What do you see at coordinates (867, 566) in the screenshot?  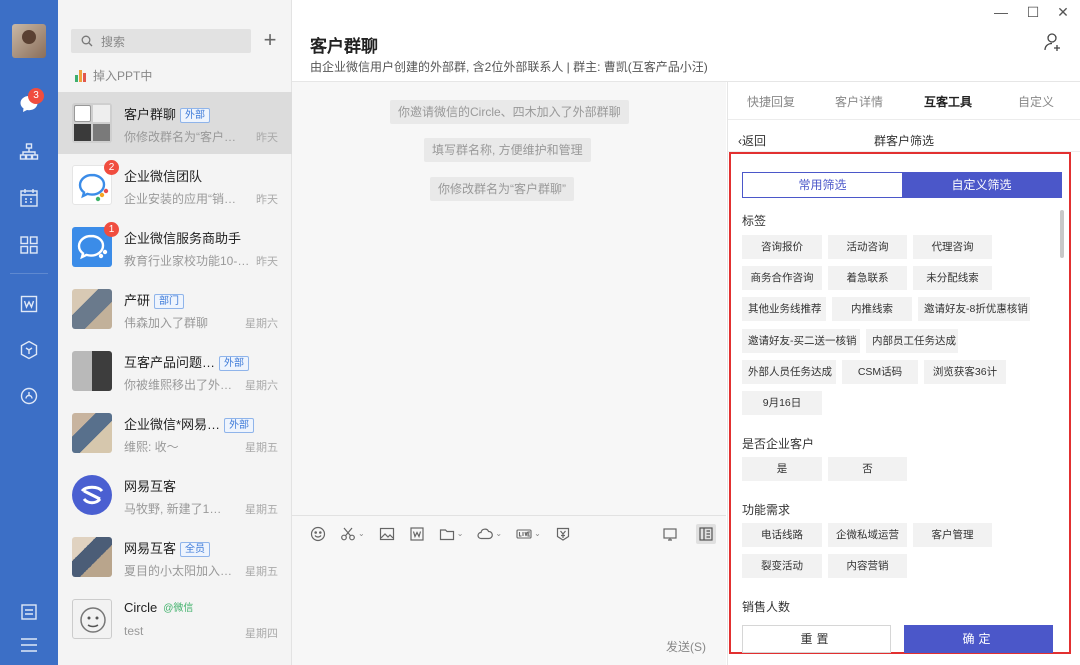 I see `needs-chip: 内容营销` at bounding box center [867, 566].